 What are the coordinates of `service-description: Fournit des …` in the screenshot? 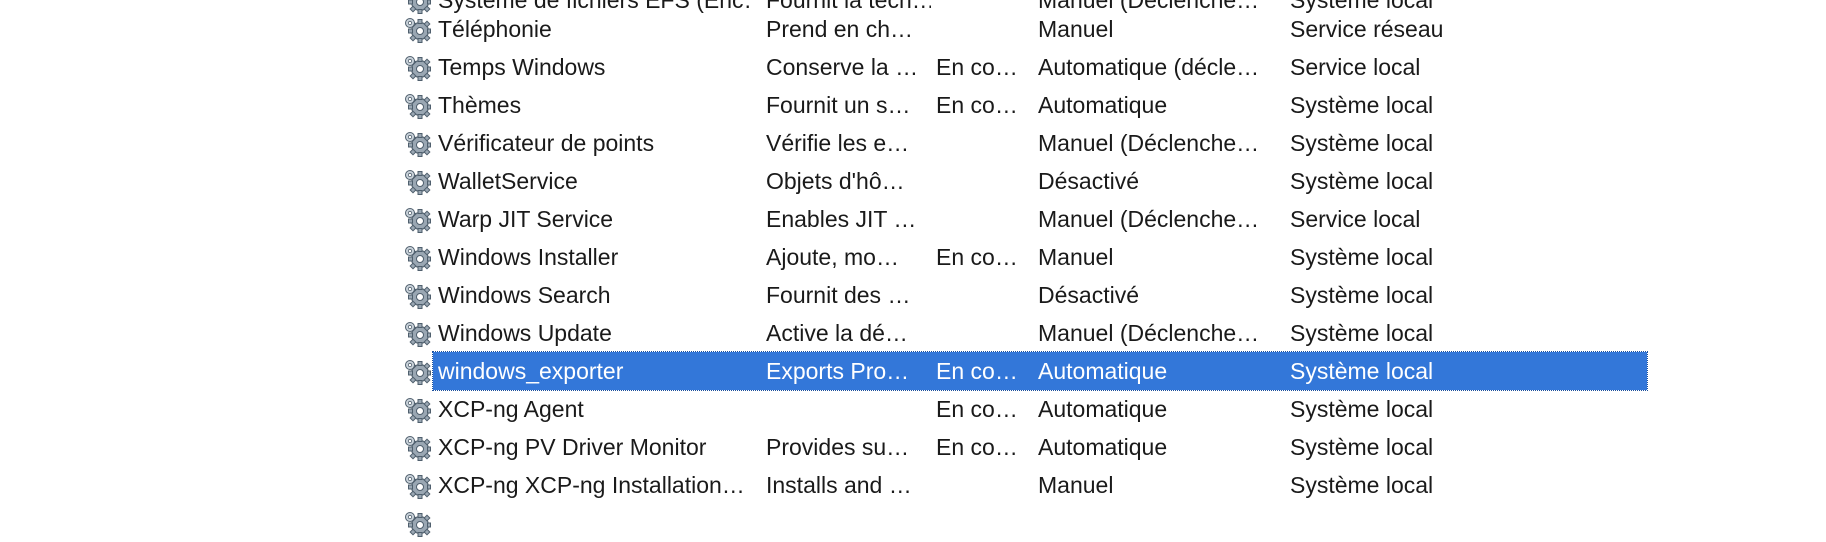 It's located at (838, 295).